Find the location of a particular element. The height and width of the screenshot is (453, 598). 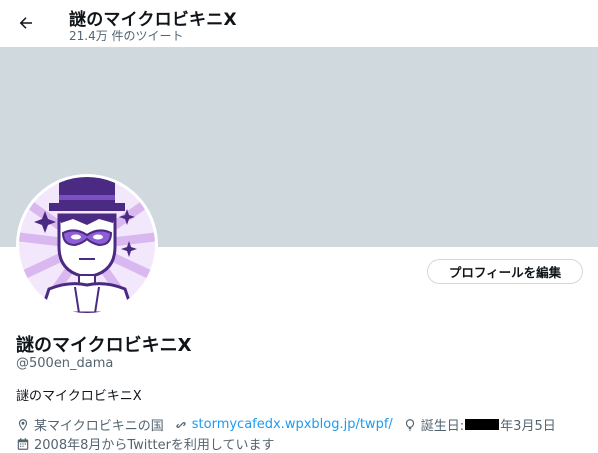

location-icon is located at coordinates (23, 424).